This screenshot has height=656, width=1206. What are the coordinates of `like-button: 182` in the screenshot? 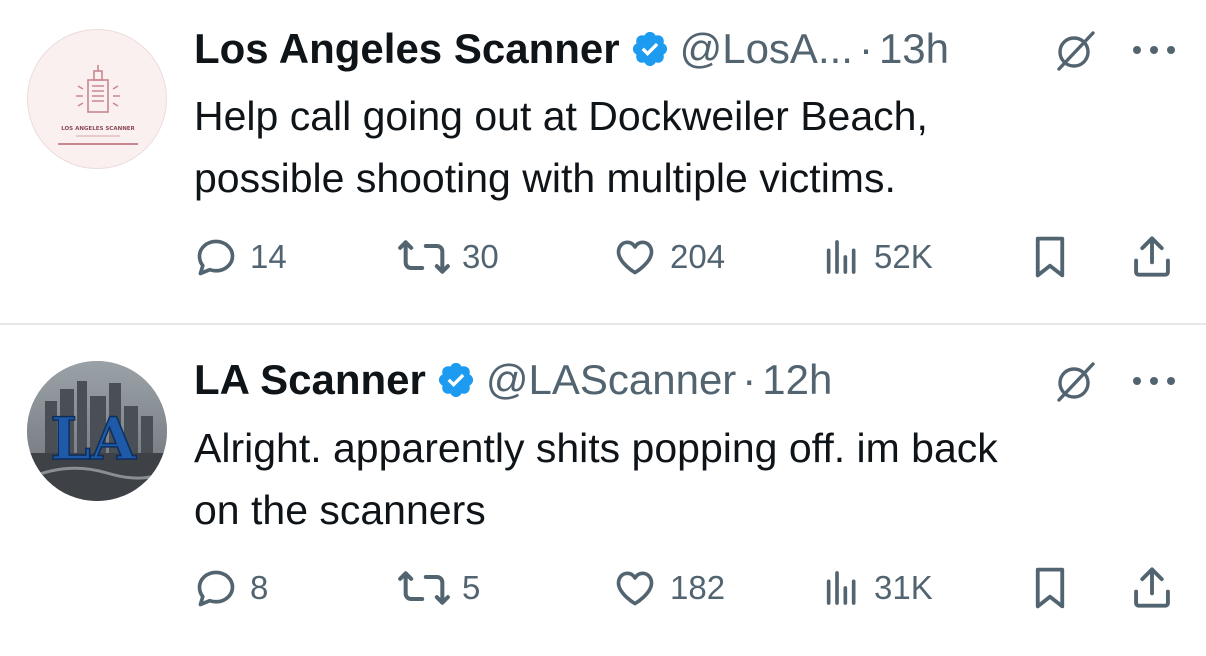 It's located at (668, 588).